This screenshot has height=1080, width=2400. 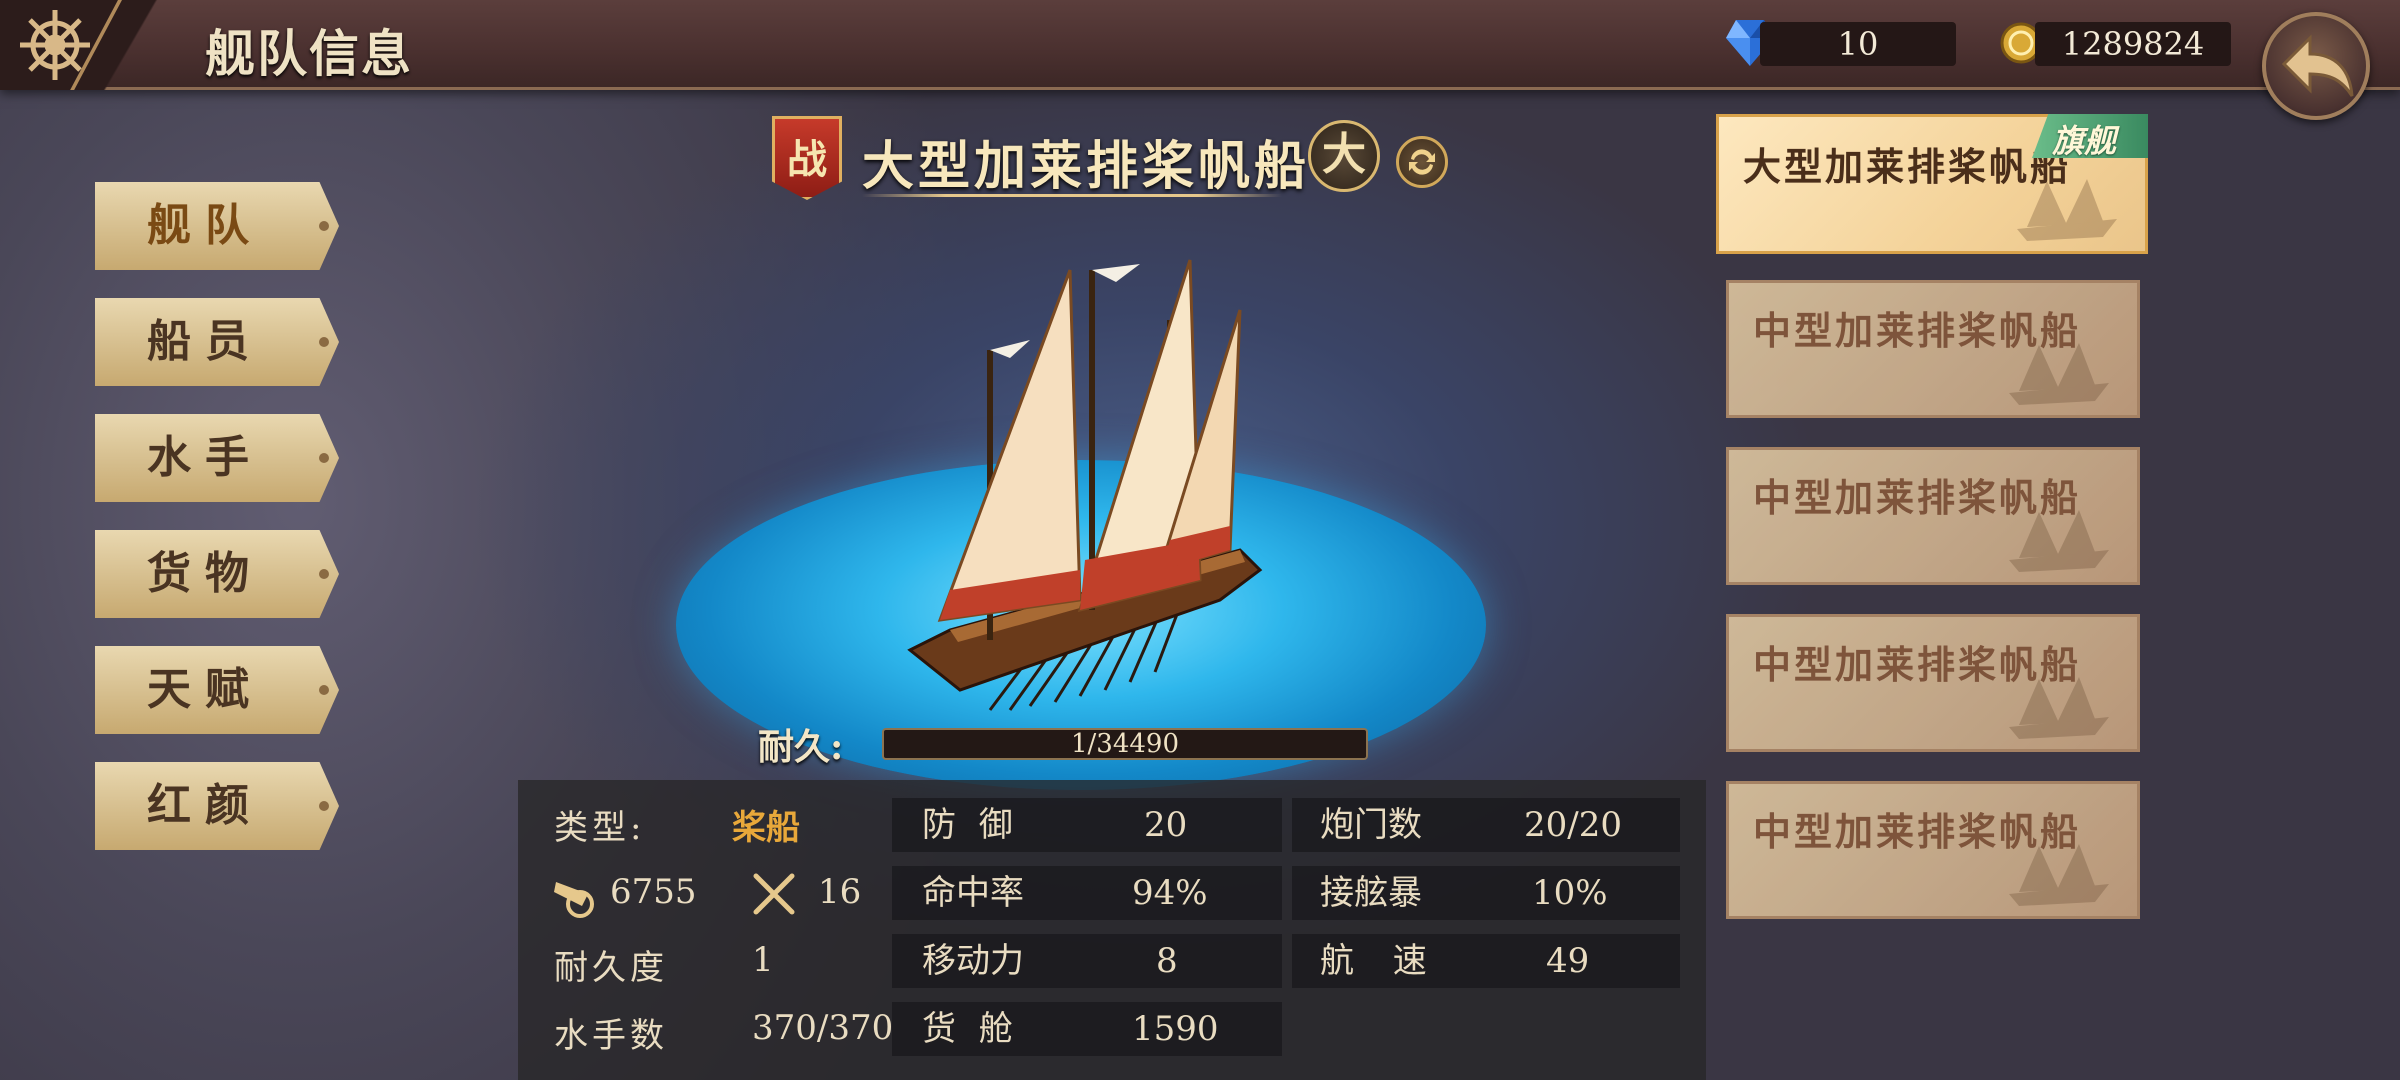 I want to click on top-bar: 舰队信息 10 1289824, so click(x=1200, y=45).